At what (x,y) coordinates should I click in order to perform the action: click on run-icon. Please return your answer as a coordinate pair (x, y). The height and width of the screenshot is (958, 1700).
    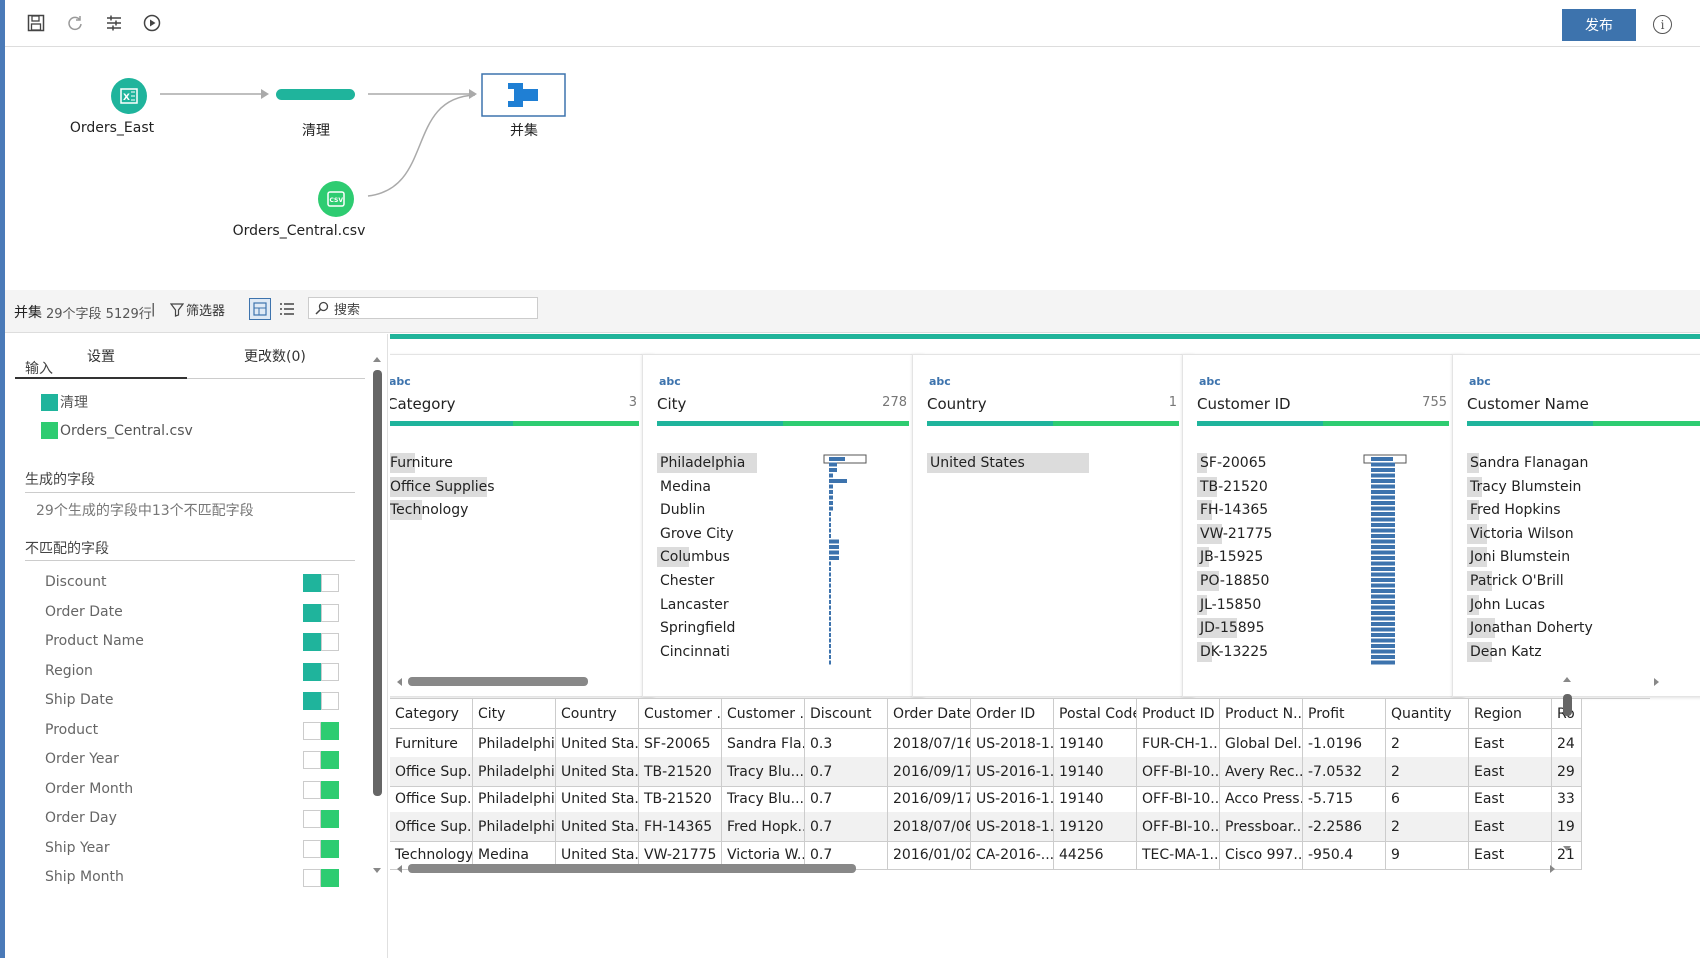
    Looking at the image, I should click on (152, 23).